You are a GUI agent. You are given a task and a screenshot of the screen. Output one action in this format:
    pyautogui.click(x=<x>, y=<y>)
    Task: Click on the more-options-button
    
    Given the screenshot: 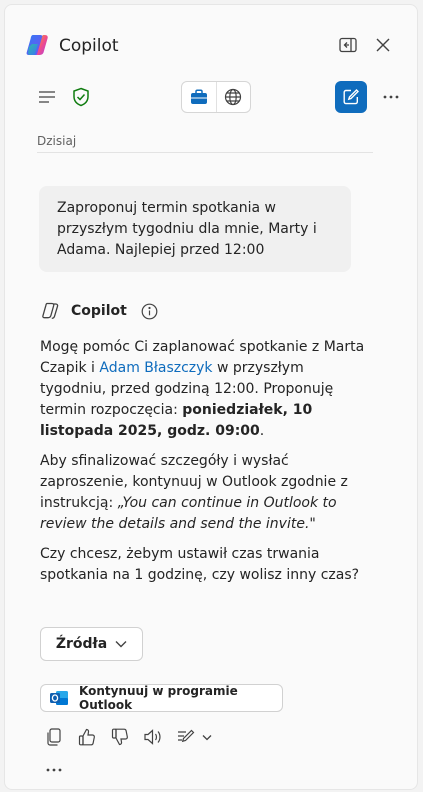 What is the action you would take?
    pyautogui.click(x=391, y=97)
    